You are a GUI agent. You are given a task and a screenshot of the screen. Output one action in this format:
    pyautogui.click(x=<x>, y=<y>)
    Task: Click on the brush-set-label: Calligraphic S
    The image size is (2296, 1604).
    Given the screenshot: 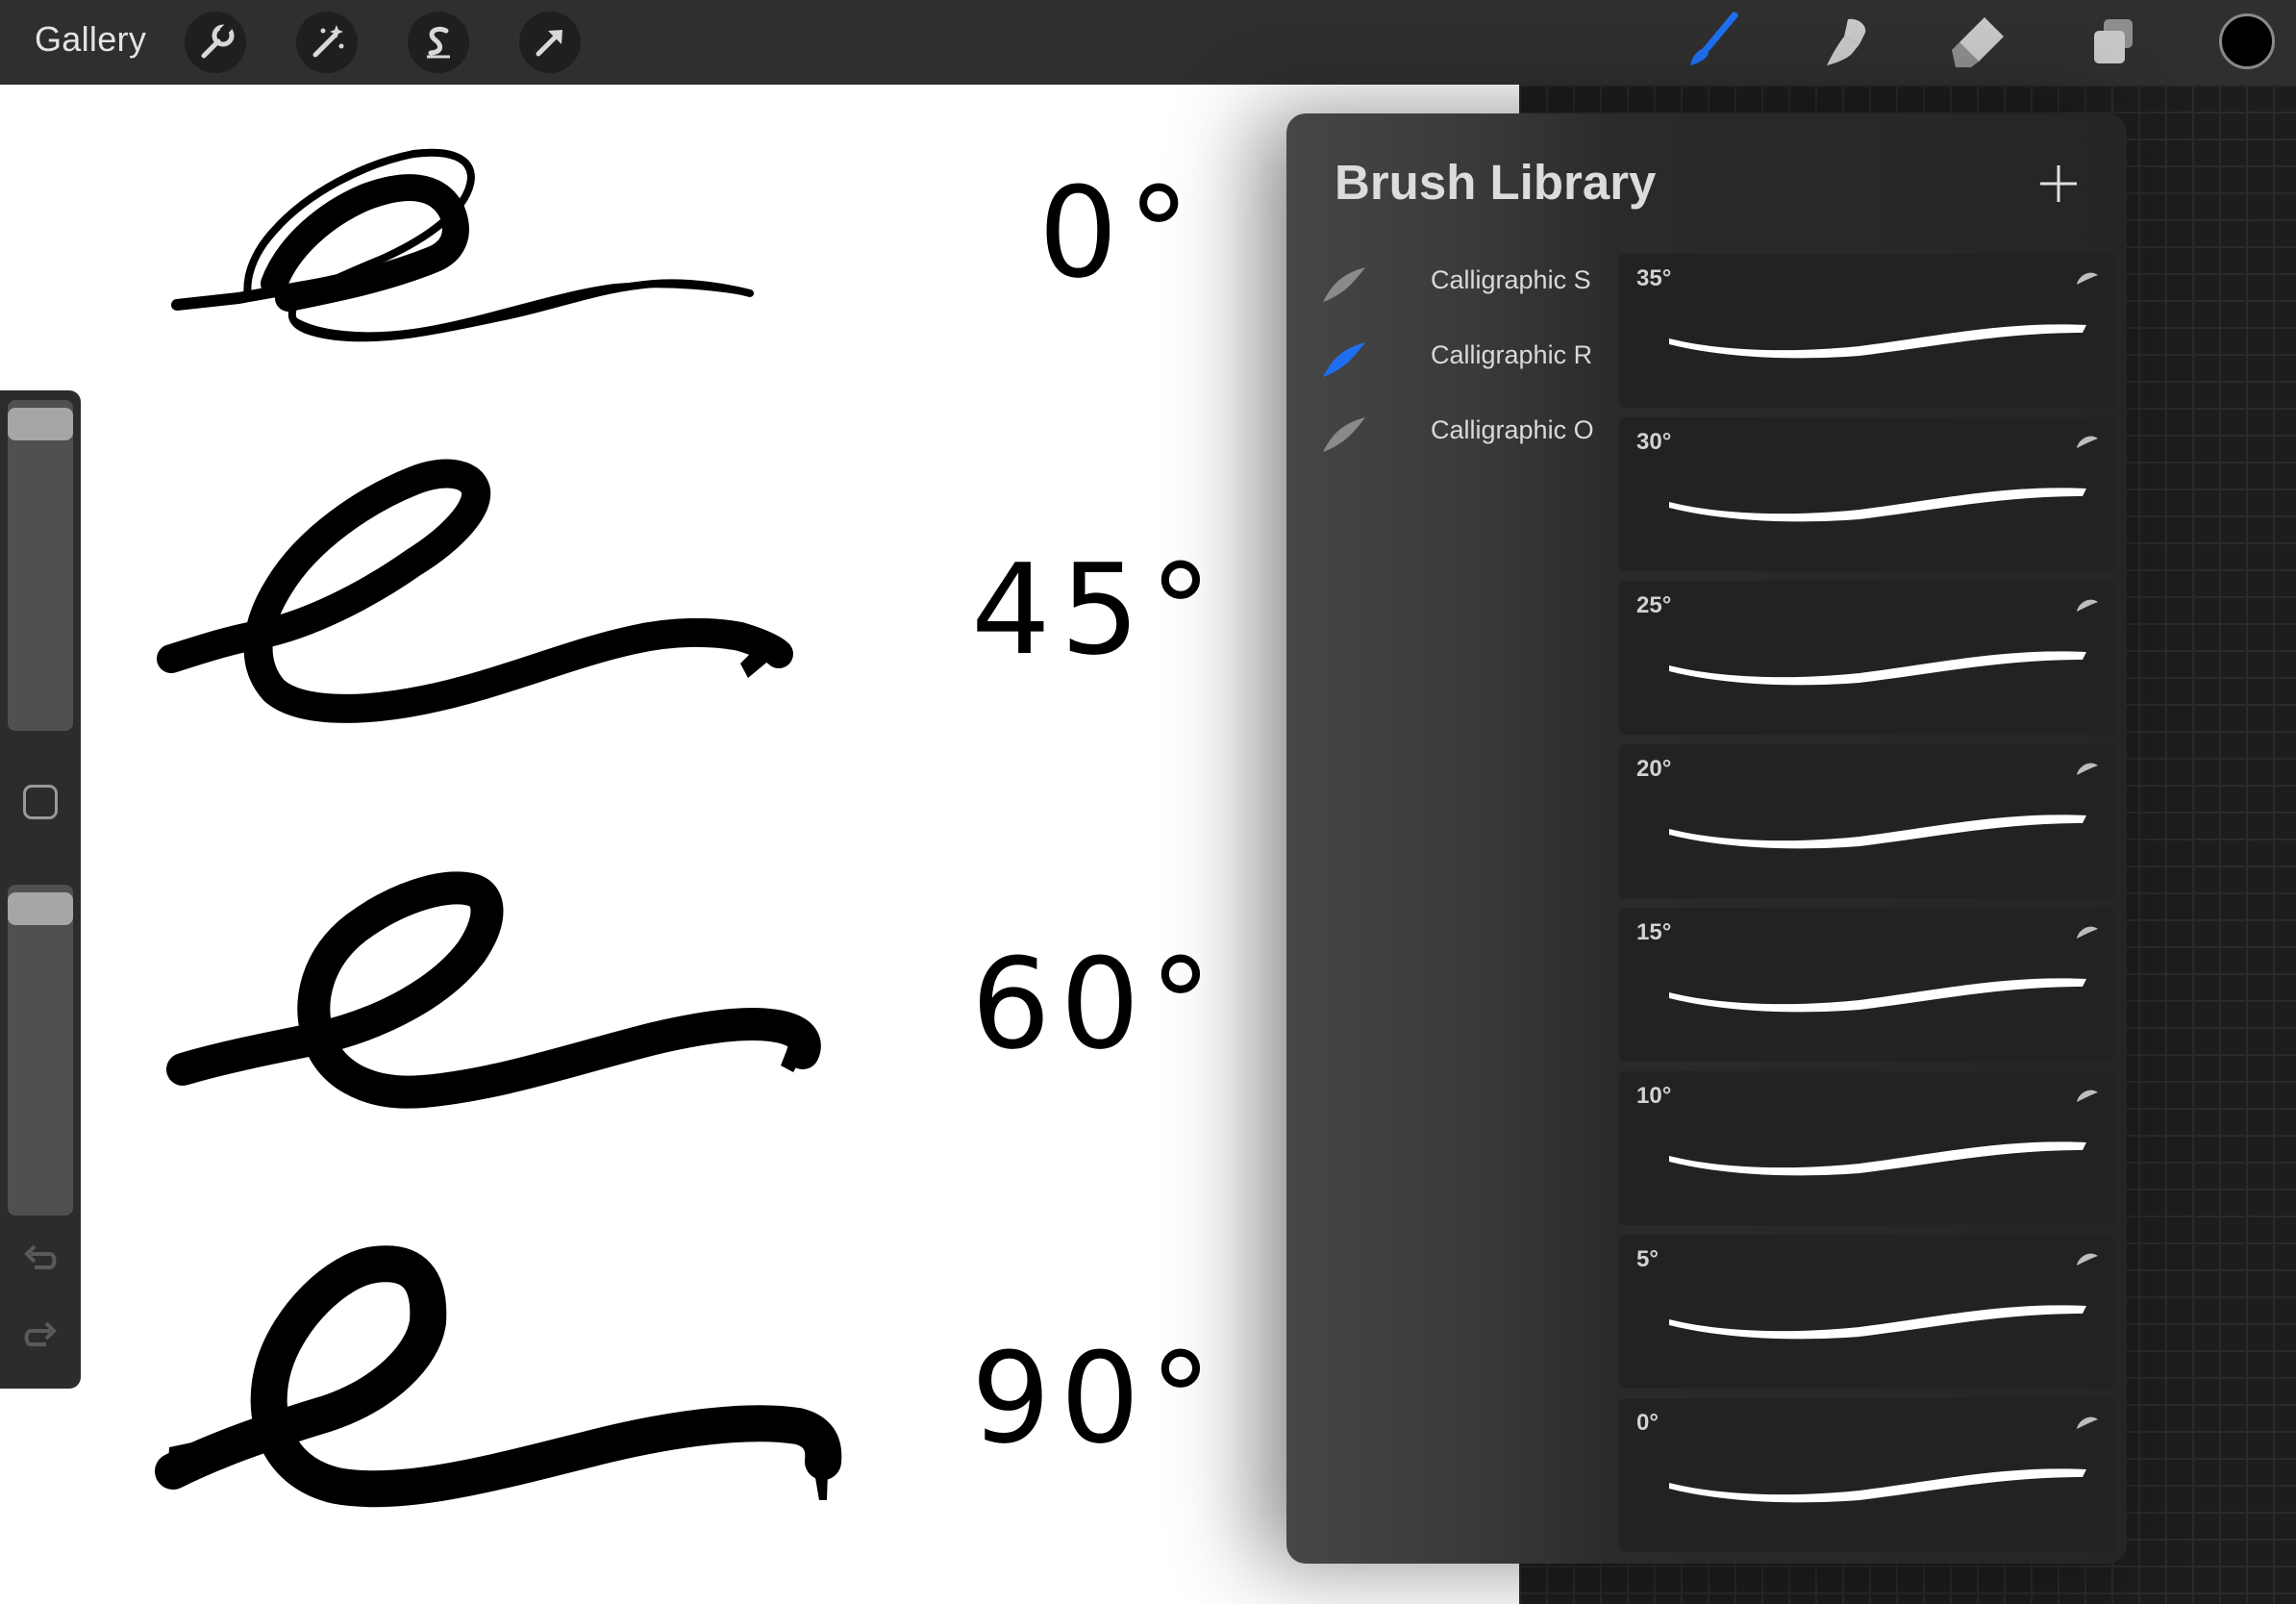 What is the action you would take?
    pyautogui.click(x=1511, y=279)
    